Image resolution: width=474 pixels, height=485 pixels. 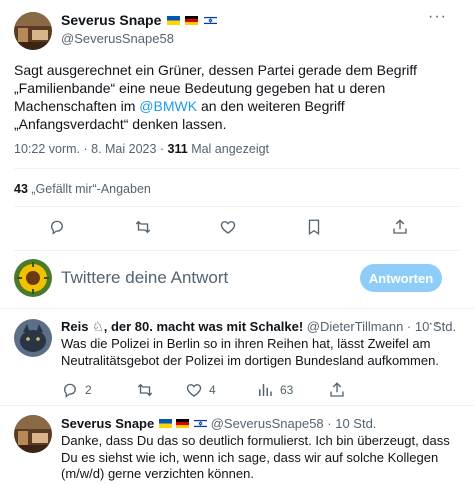 I want to click on author-handle: @SeverusSnape58, so click(x=117, y=38).